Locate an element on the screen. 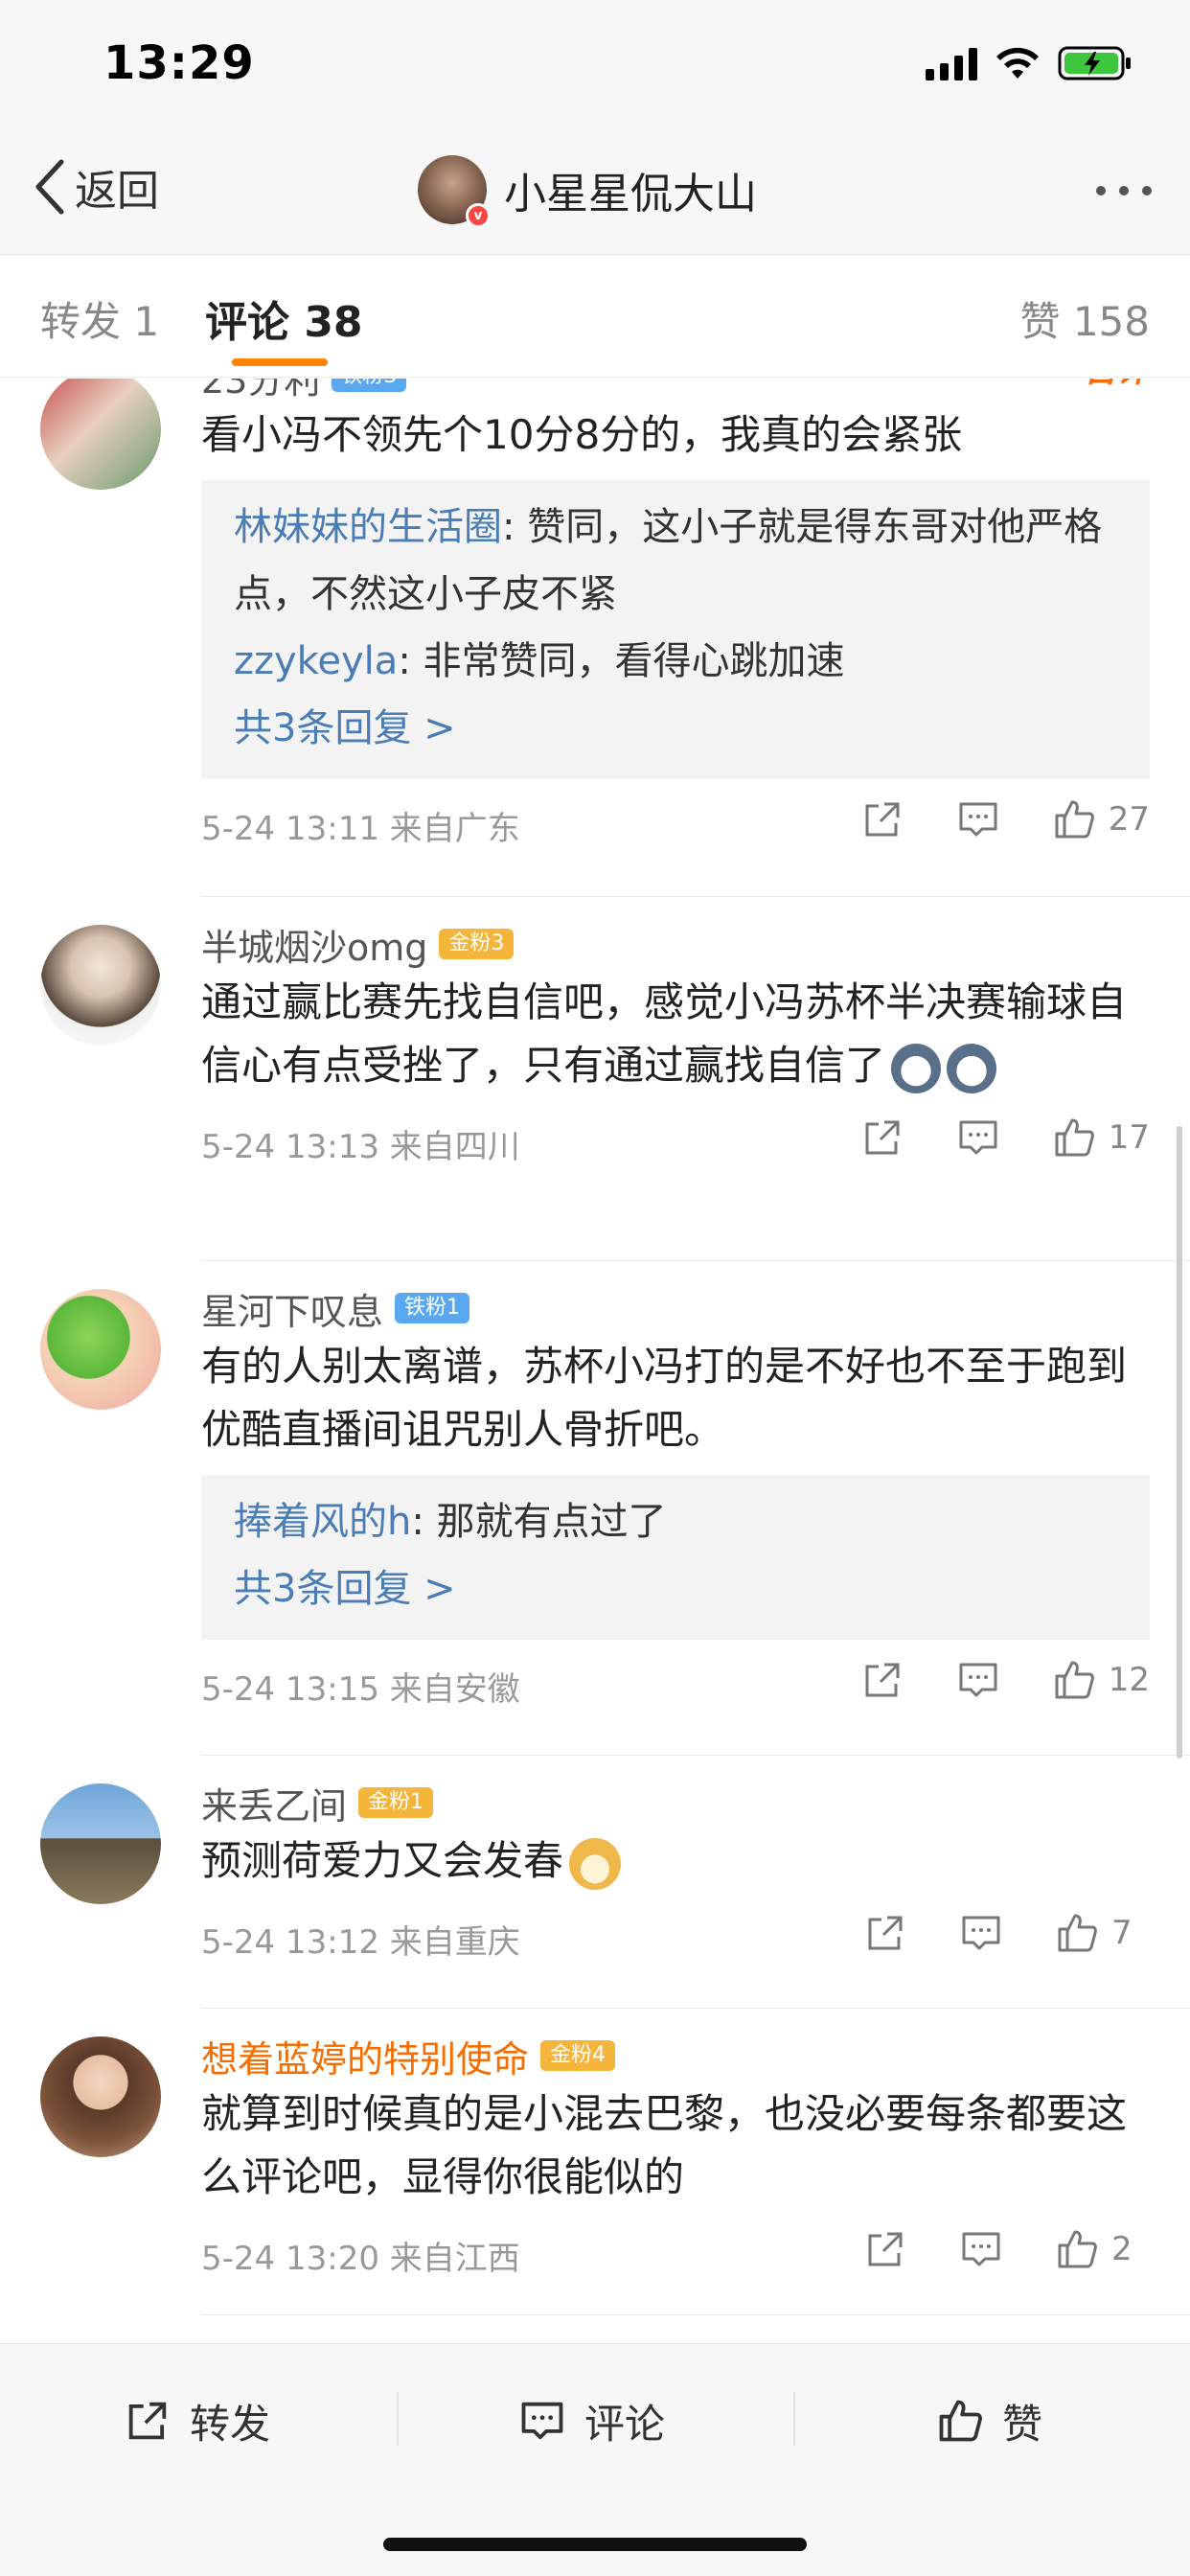 The width and height of the screenshot is (1190, 2576). page-title: 小星星侃大山 is located at coordinates (631, 194).